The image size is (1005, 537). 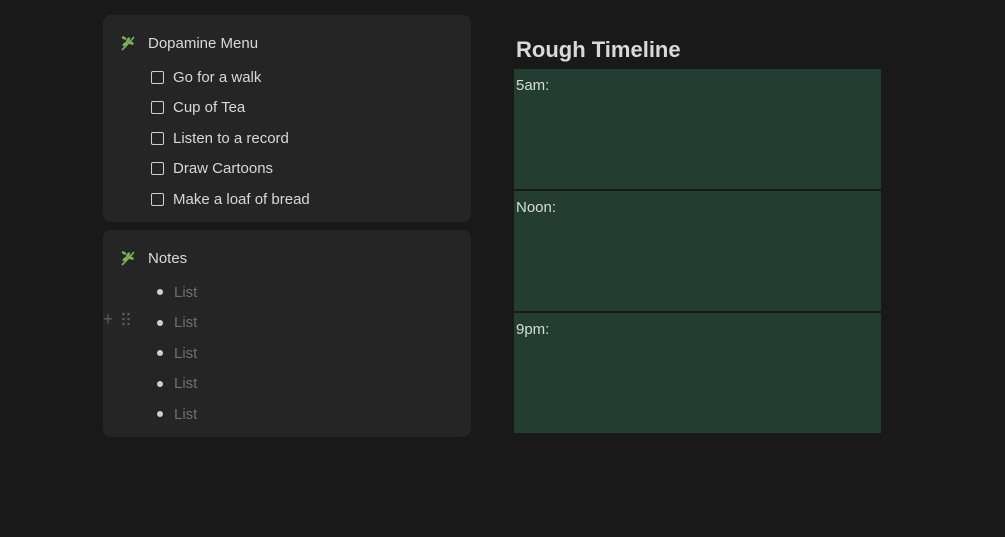 I want to click on slot-label: 5am:, so click(x=532, y=85).